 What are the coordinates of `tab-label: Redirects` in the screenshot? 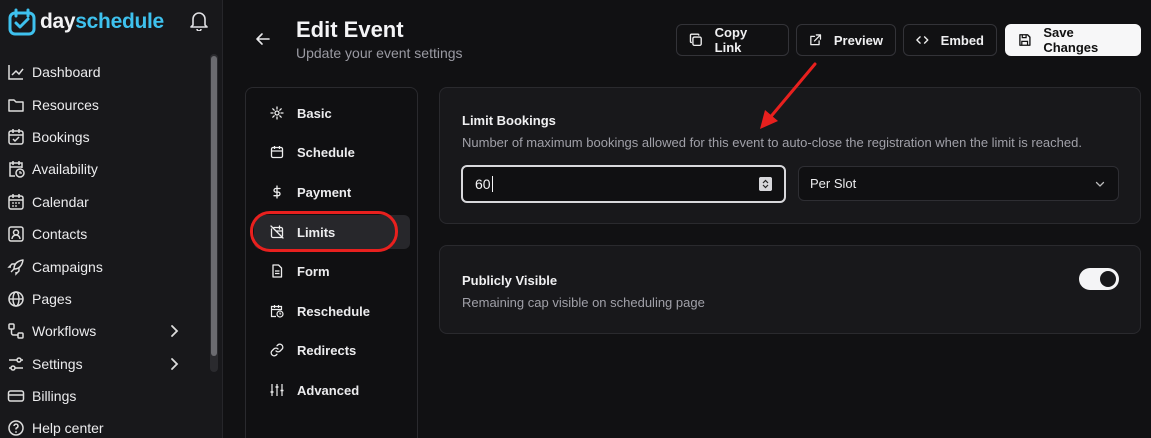 It's located at (327, 350).